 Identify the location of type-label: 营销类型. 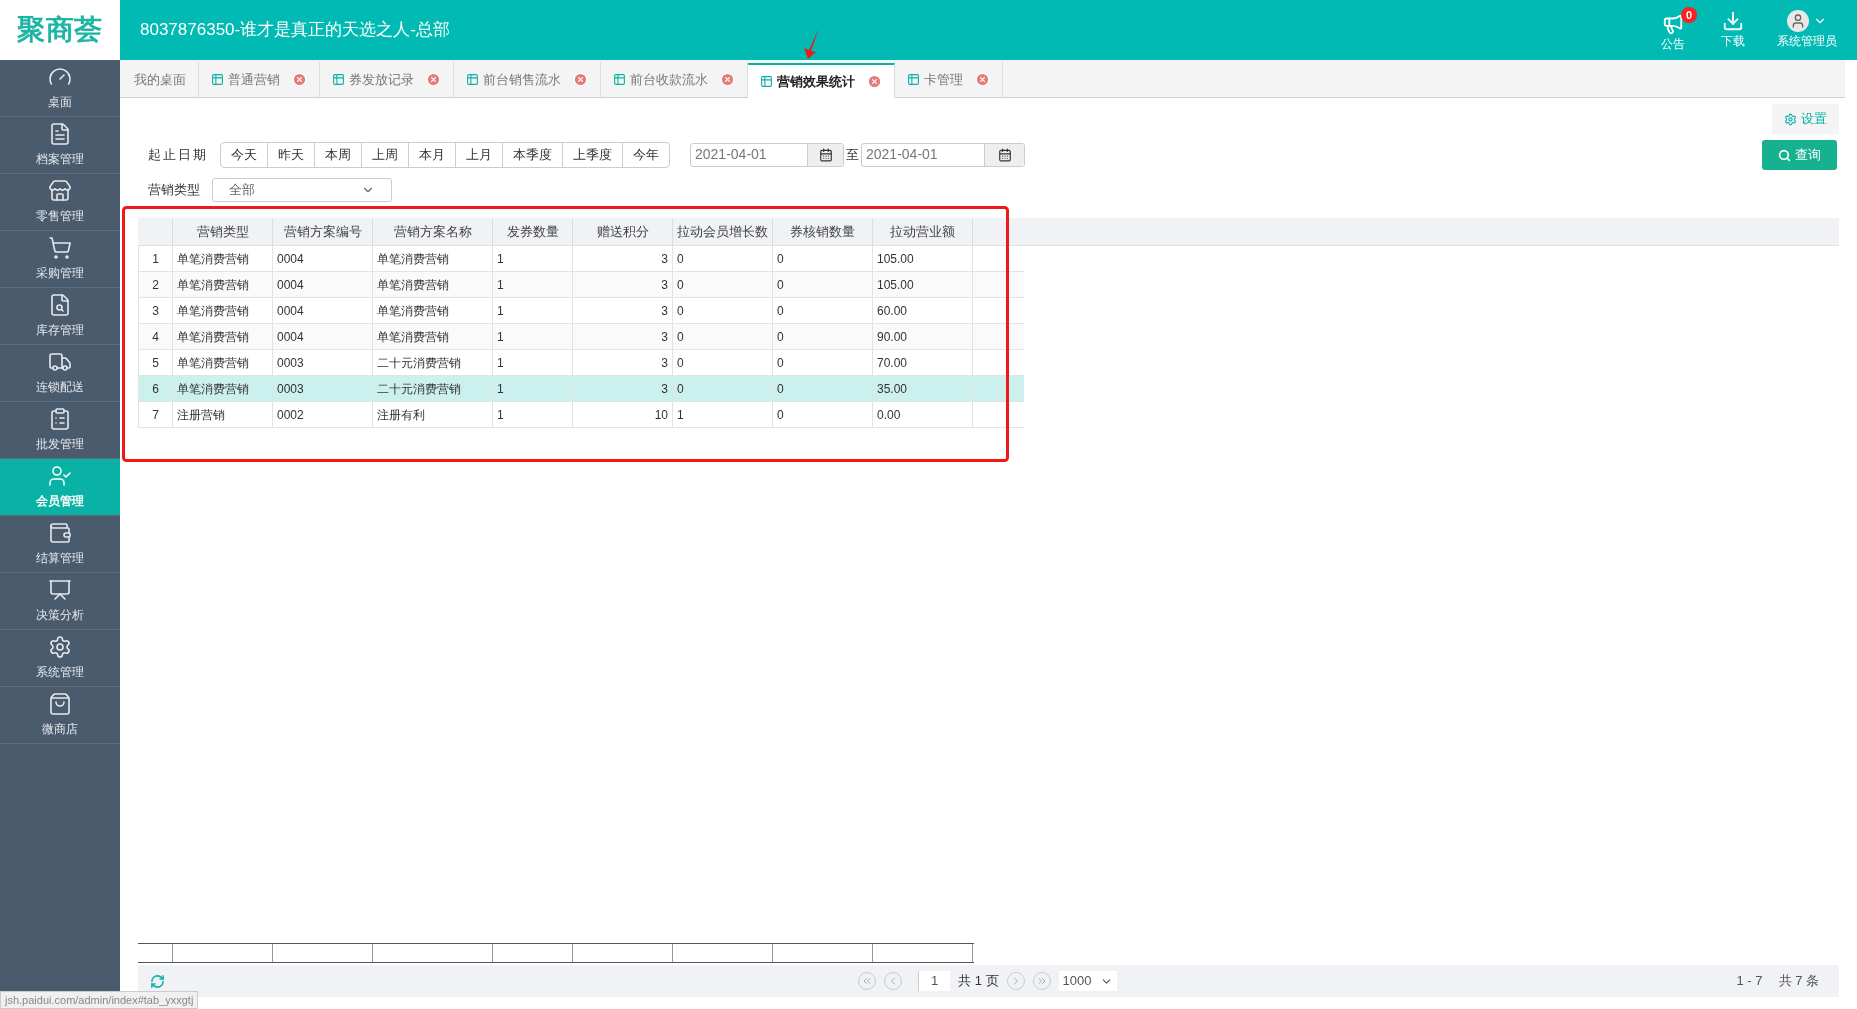
(174, 190).